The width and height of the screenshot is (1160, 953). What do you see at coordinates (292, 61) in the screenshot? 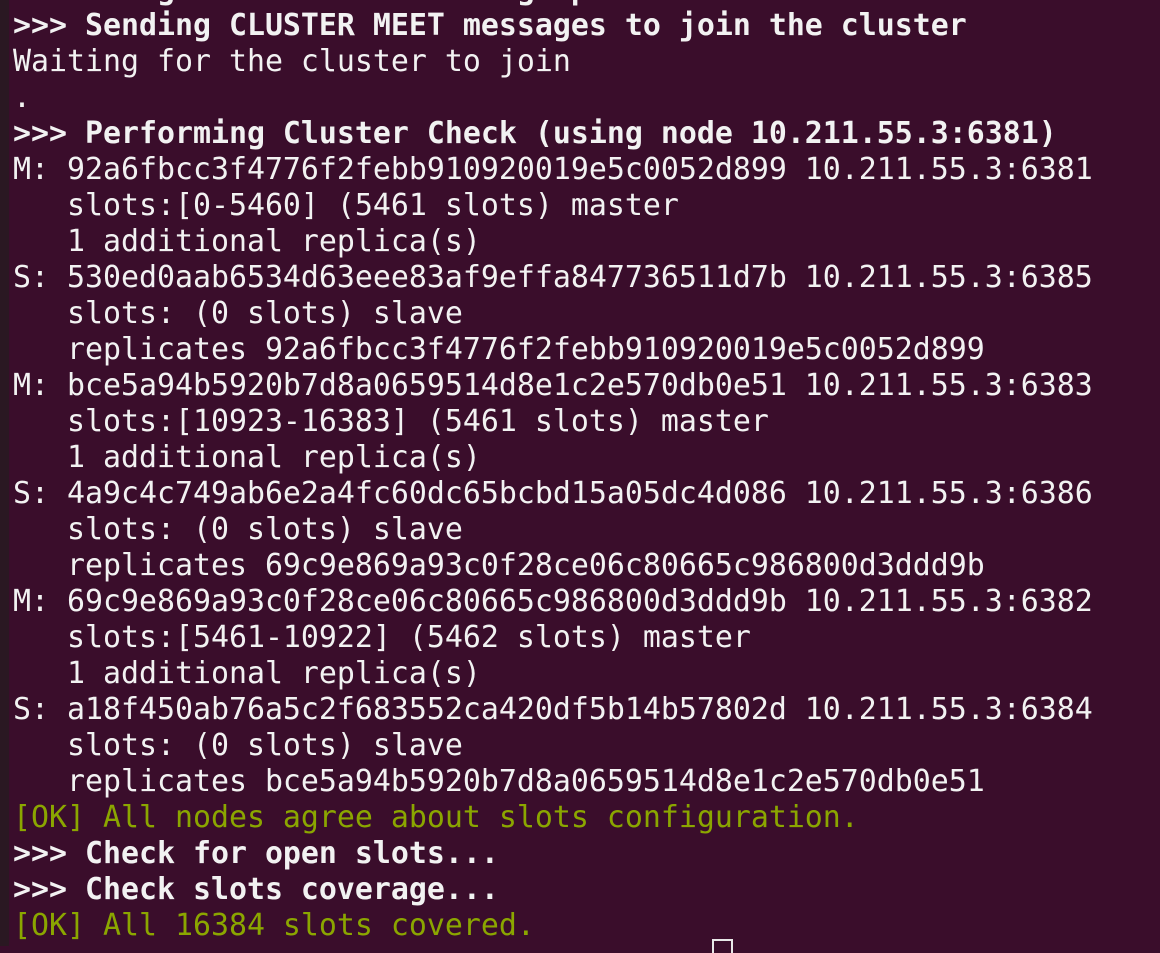
I see `terminal-line: Waiting for the cluster to join` at bounding box center [292, 61].